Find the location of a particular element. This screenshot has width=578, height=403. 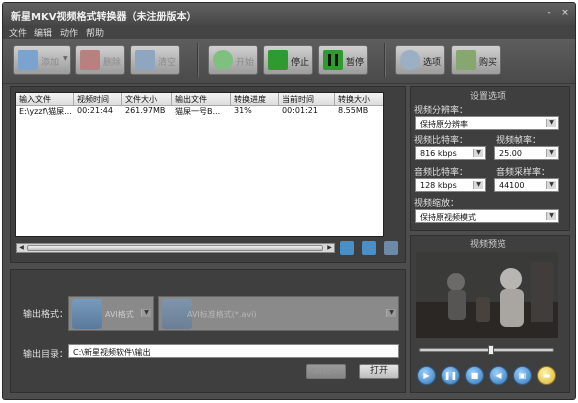

video-bitrate-value: 816 kbps is located at coordinates (438, 153).